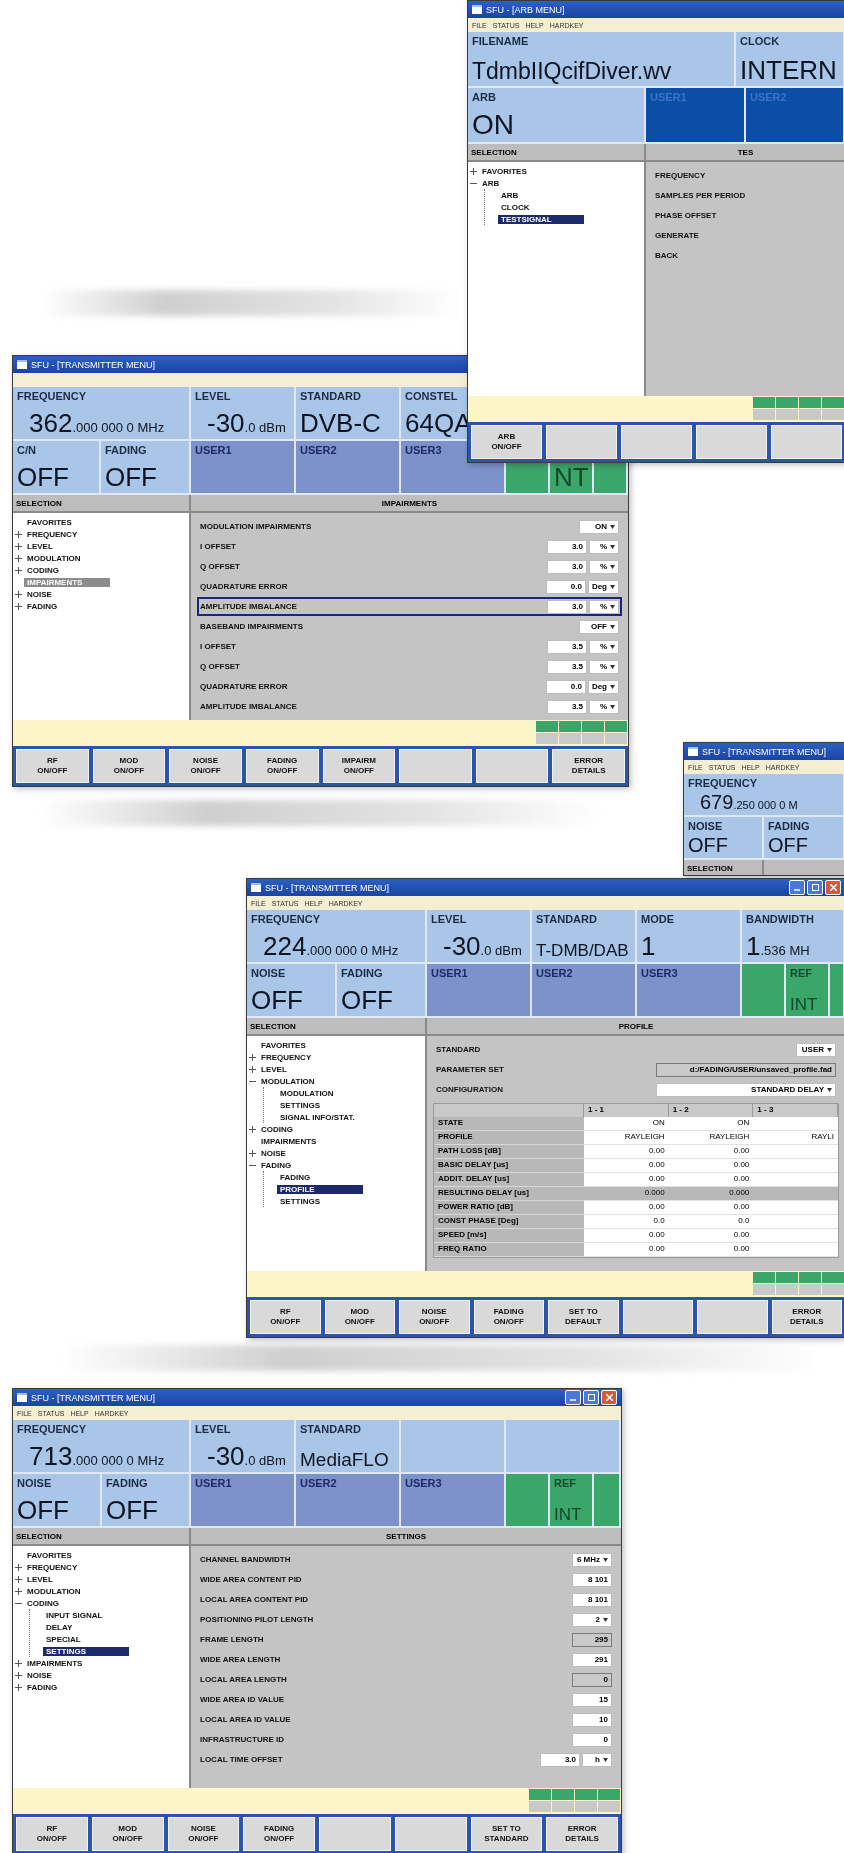 This screenshot has width=844, height=1853. What do you see at coordinates (320, 1189) in the screenshot?
I see `tree-item: PROFILE` at bounding box center [320, 1189].